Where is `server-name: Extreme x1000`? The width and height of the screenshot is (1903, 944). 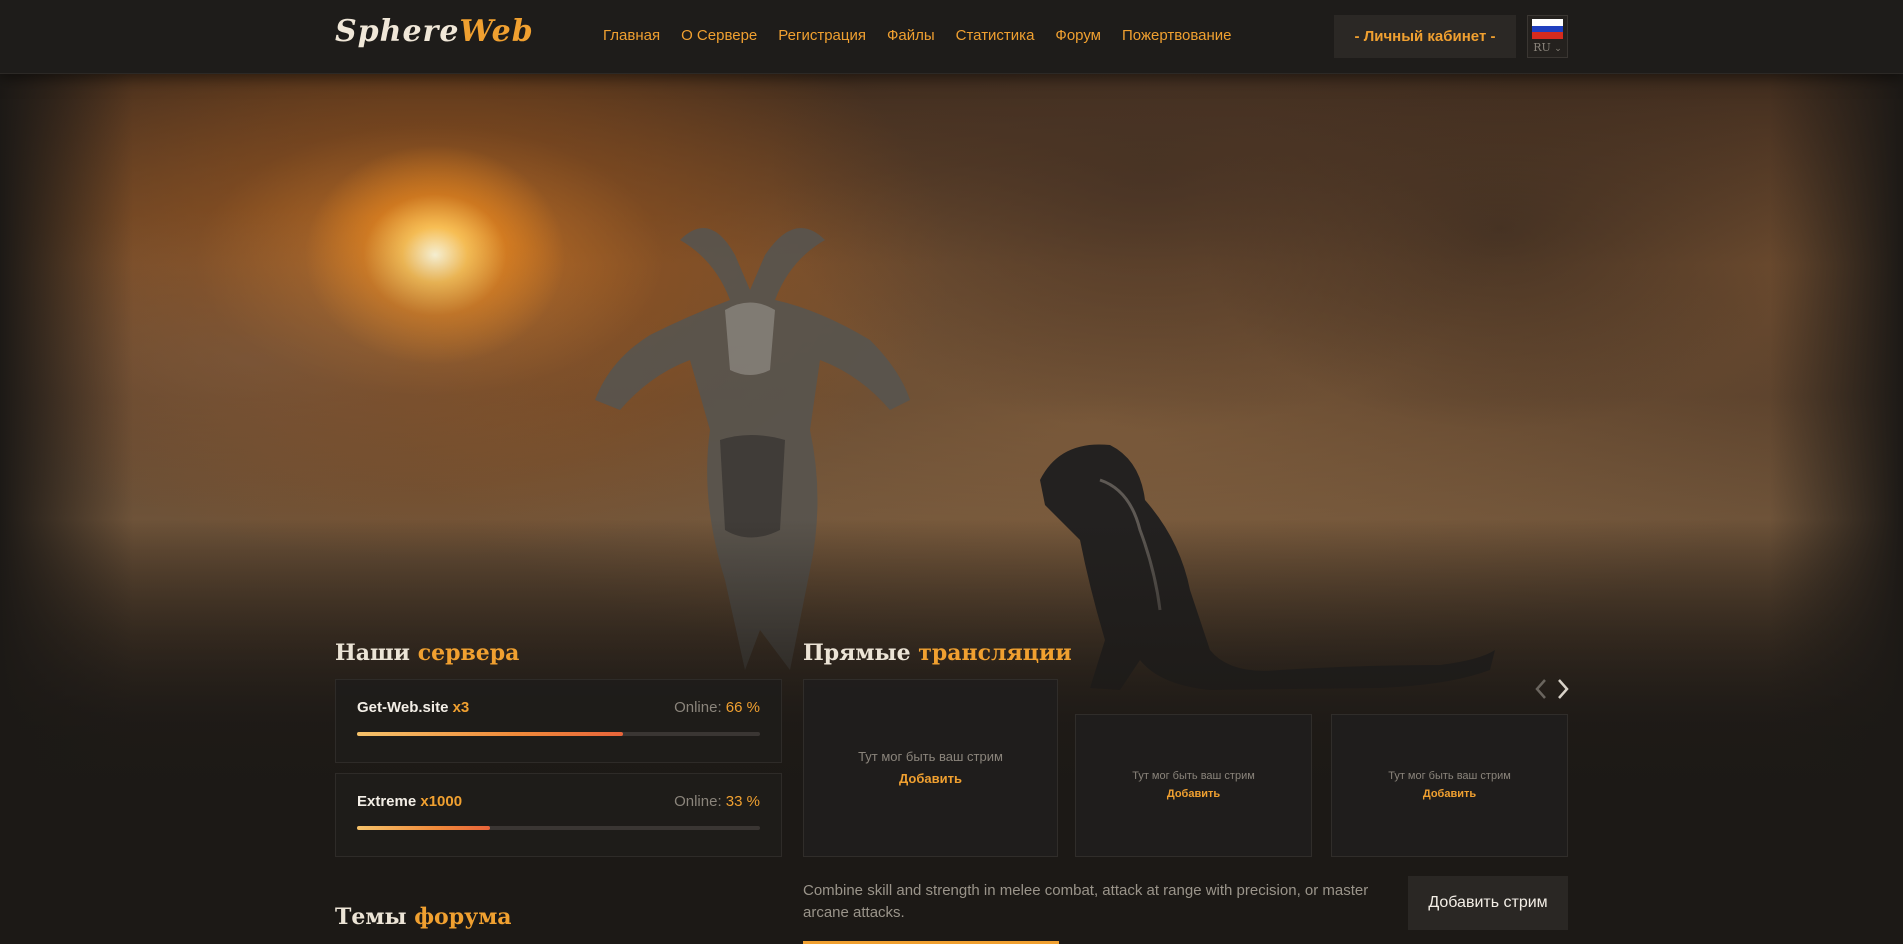 server-name: Extreme x1000 is located at coordinates (410, 801).